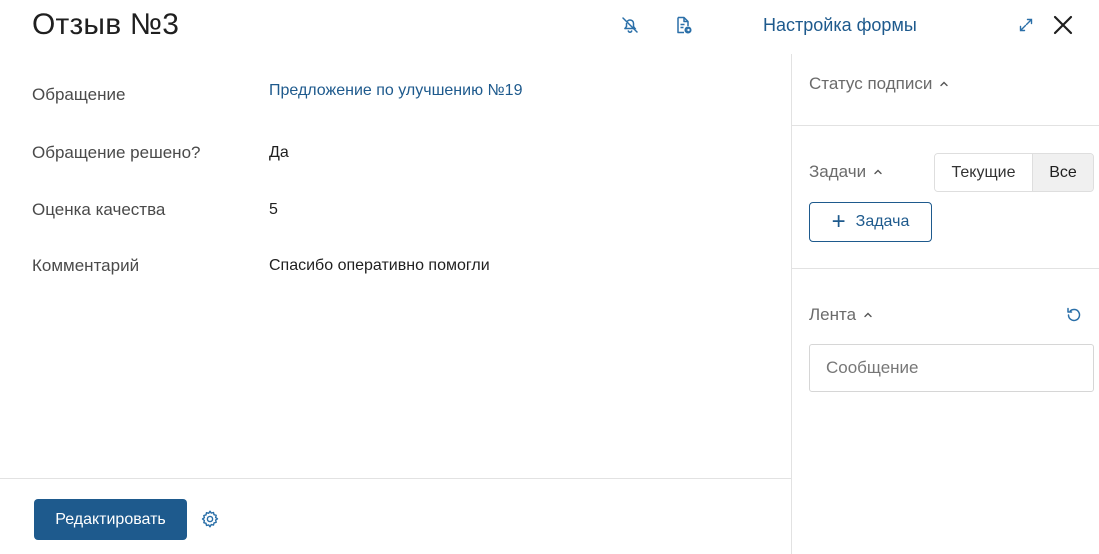 This screenshot has width=1099, height=554. I want to click on feed-title: Лента, so click(833, 314).